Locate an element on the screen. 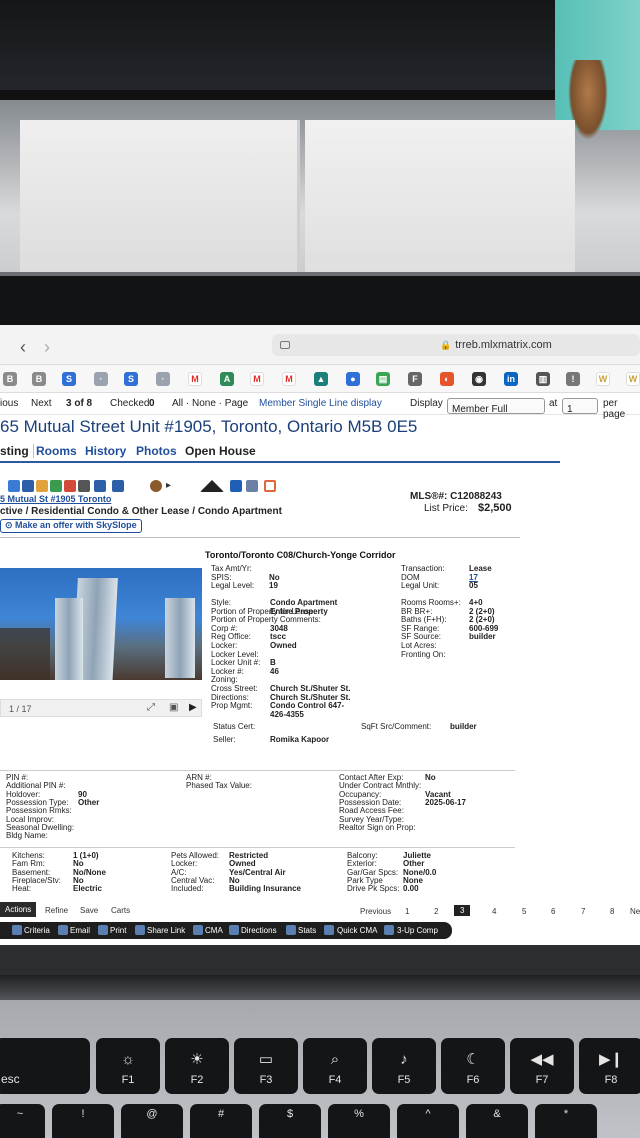 The image size is (640, 1138). key-5: % is located at coordinates (359, 1121).